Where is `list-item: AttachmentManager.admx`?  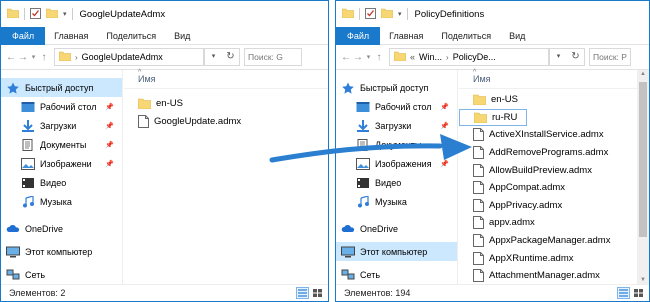 list-item: AttachmentManager.admx is located at coordinates (548, 276).